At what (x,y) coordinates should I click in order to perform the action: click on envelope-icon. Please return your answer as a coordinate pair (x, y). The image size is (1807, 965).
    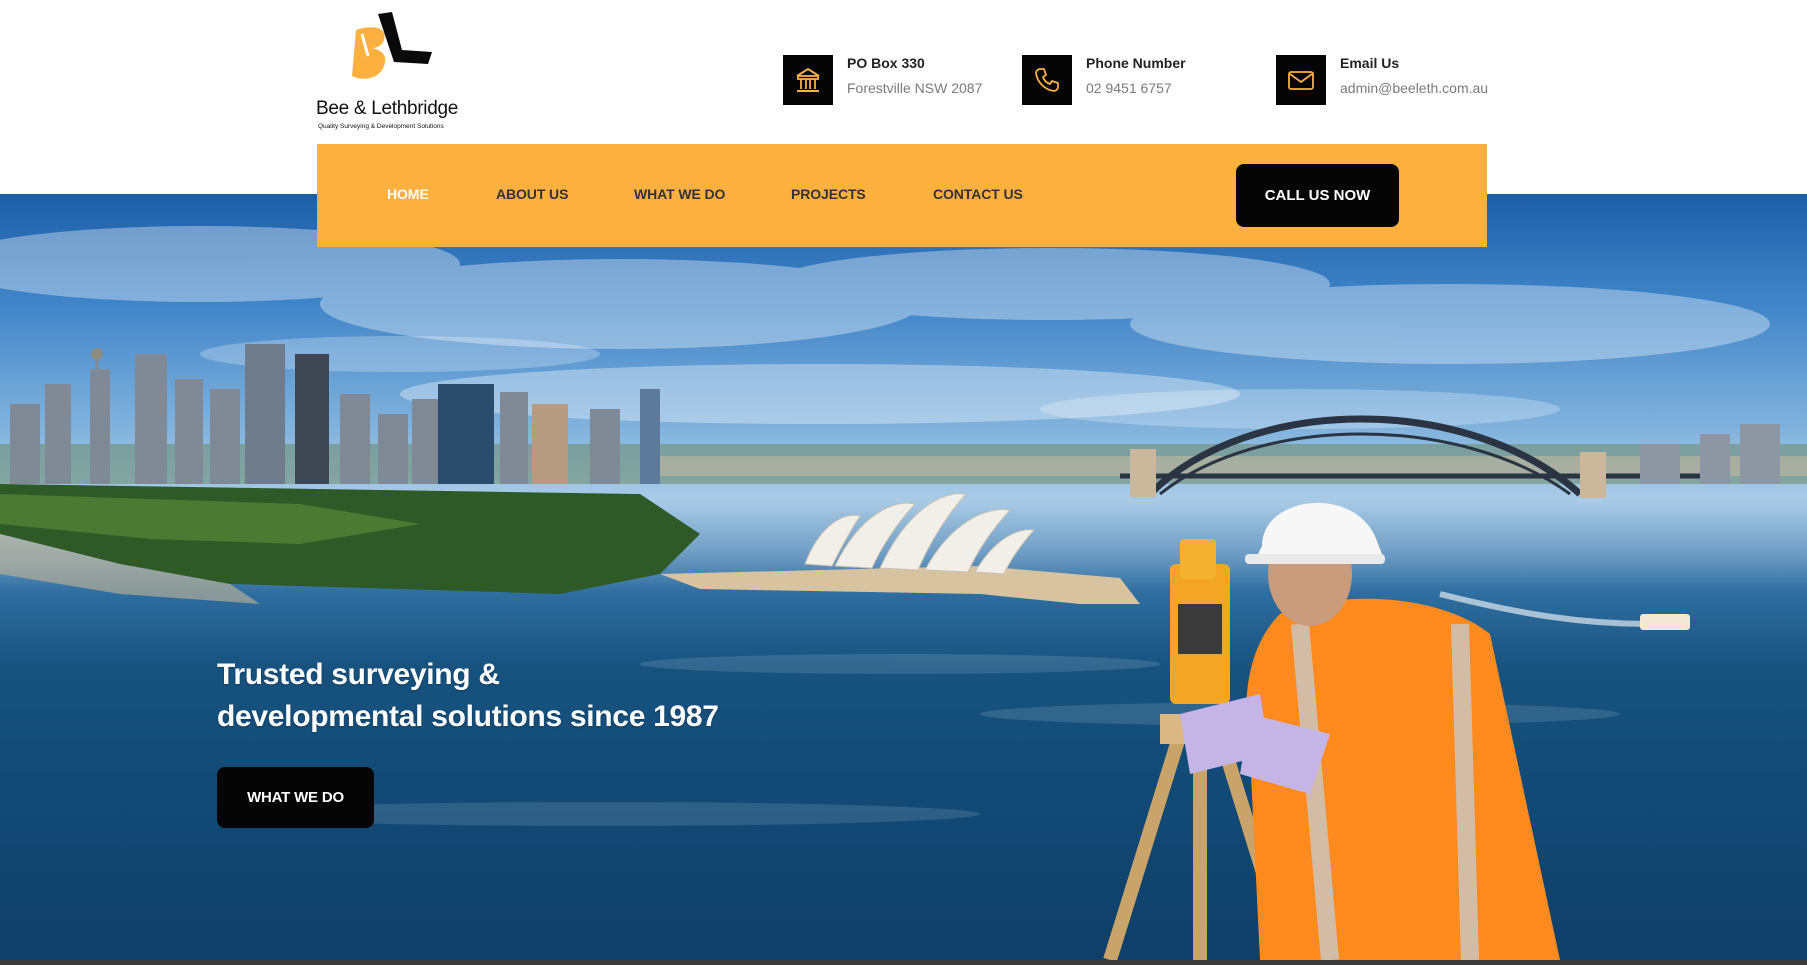
    Looking at the image, I should click on (1301, 80).